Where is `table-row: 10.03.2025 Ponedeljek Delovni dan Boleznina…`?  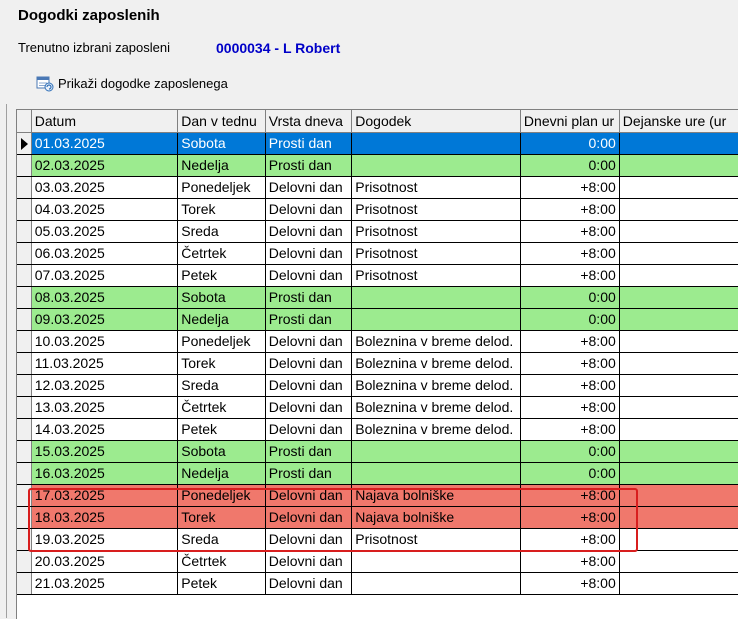 table-row: 10.03.2025 Ponedeljek Delovni dan Boleznina… is located at coordinates (377, 341).